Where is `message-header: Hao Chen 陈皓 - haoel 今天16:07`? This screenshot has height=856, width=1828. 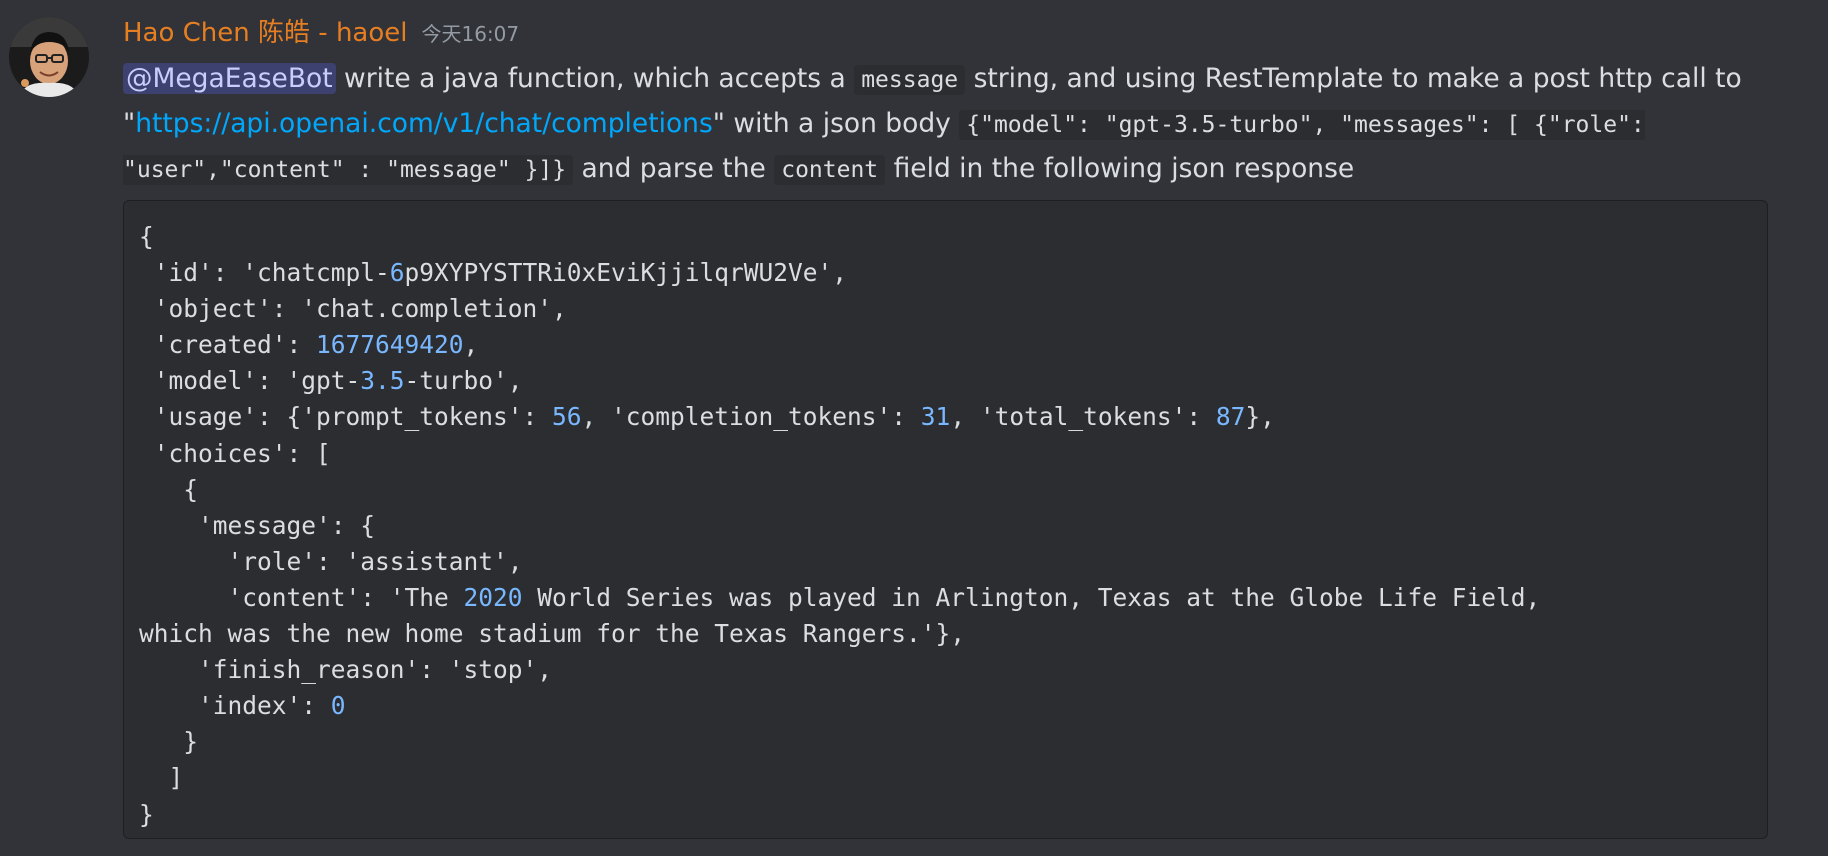 message-header: Hao Chen 陈皓 - haoel 今天16:07 is located at coordinates (321, 34).